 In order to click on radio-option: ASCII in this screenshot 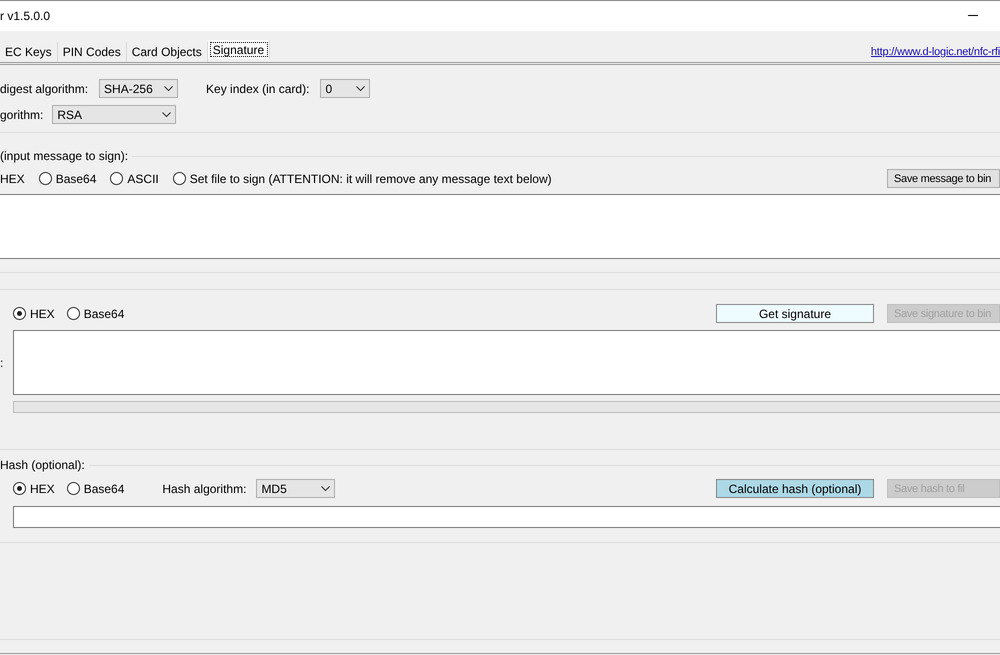, I will do `click(134, 179)`.